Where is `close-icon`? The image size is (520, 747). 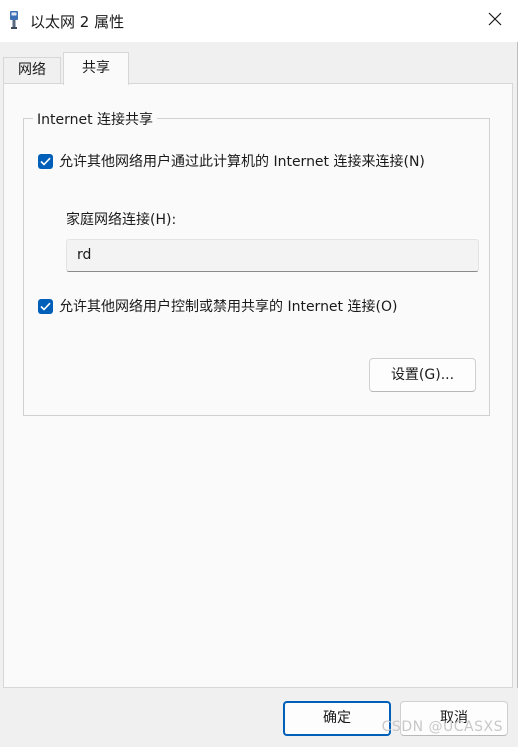
close-icon is located at coordinates (495, 21).